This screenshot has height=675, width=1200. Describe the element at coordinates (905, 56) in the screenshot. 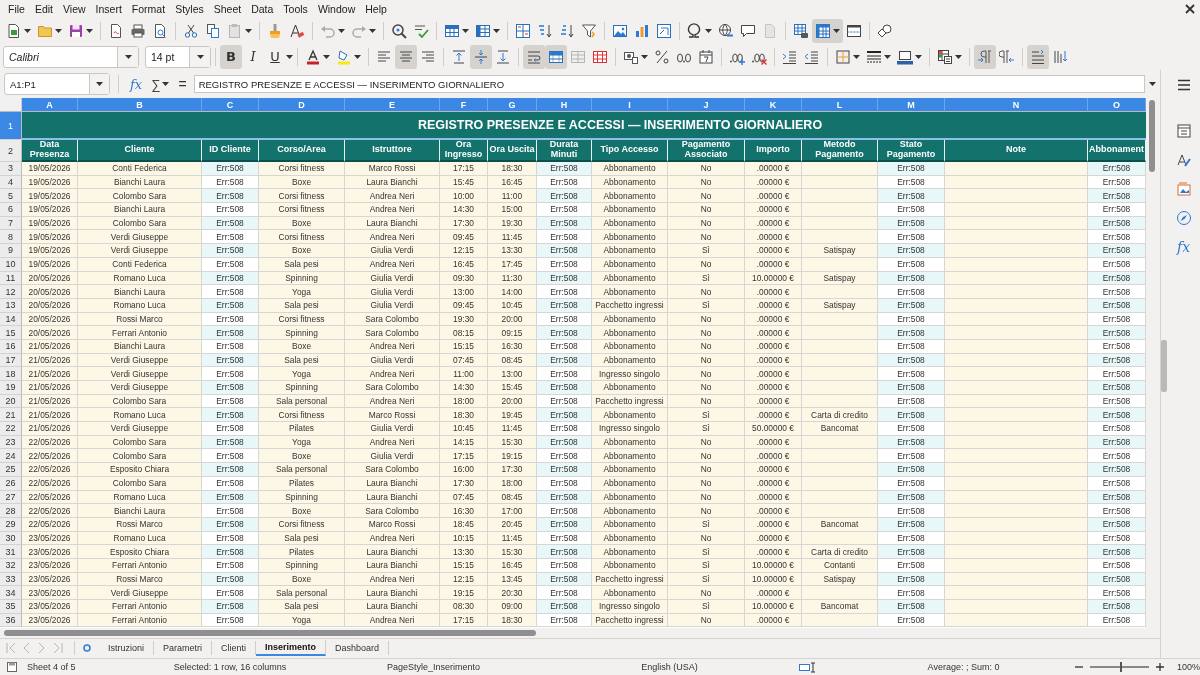

I see `border-color-icon` at that location.